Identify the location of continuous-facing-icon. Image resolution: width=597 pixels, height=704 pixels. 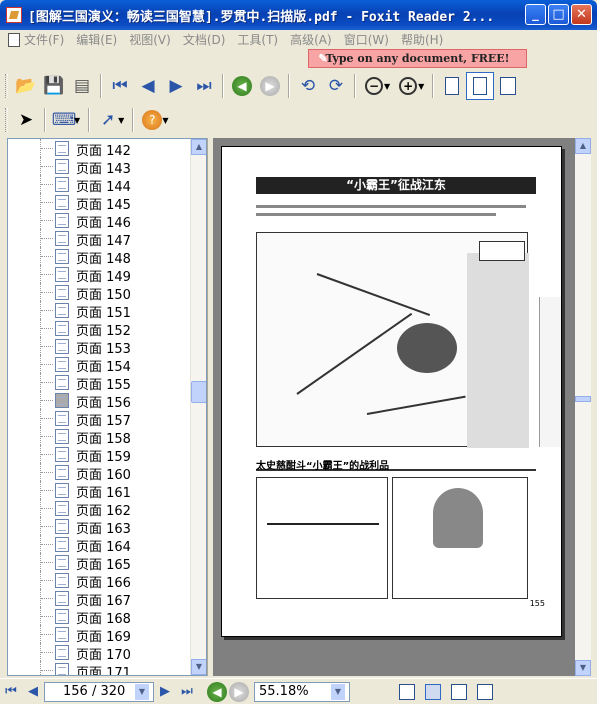
(485, 691).